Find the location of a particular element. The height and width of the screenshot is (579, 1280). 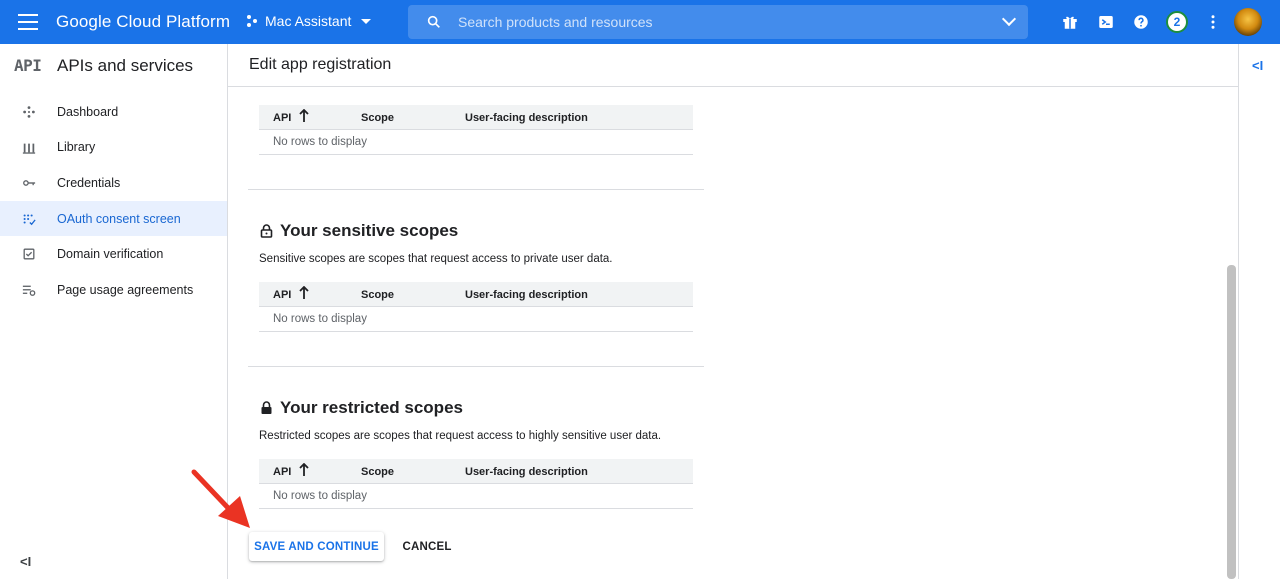

avatar is located at coordinates (1248, 22).